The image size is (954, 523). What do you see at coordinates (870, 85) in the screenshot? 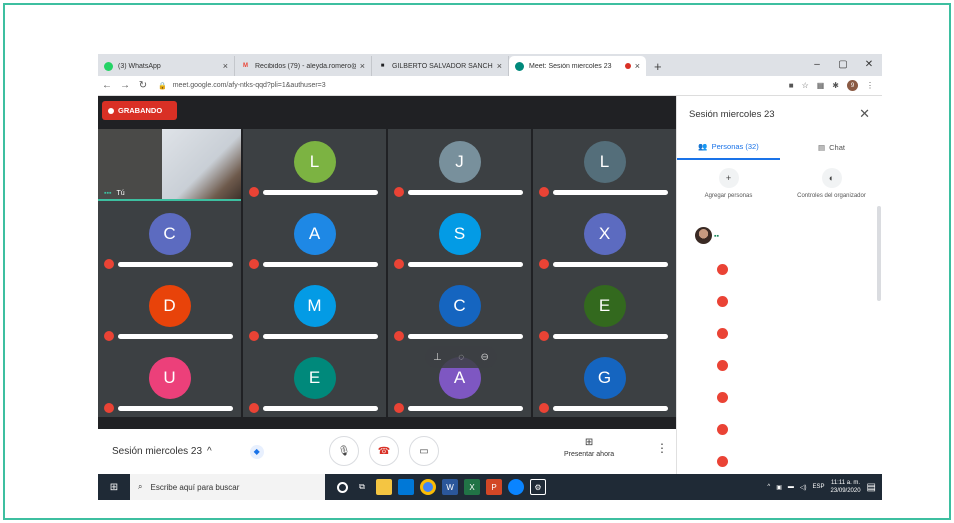
I see `menu-dots-icon: ⋮` at bounding box center [870, 85].